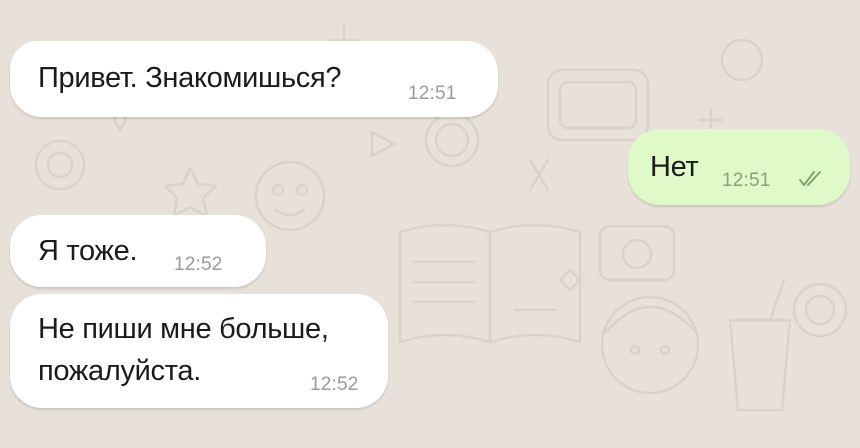  What do you see at coordinates (88, 251) in the screenshot?
I see `message-text: Я тоже.` at bounding box center [88, 251].